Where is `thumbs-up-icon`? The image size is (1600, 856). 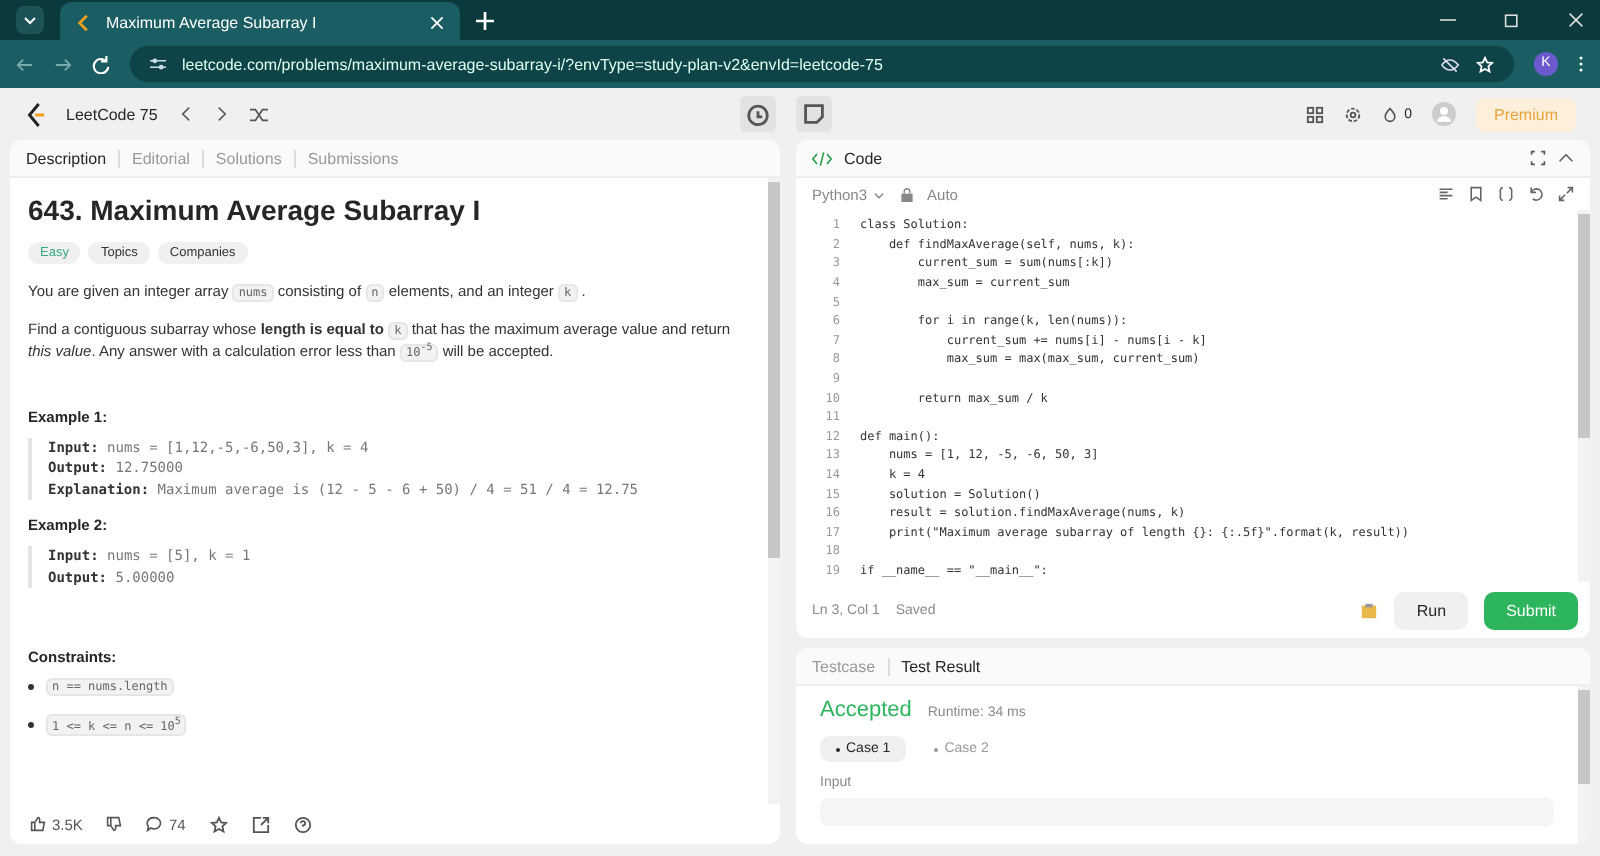 thumbs-up-icon is located at coordinates (38, 824).